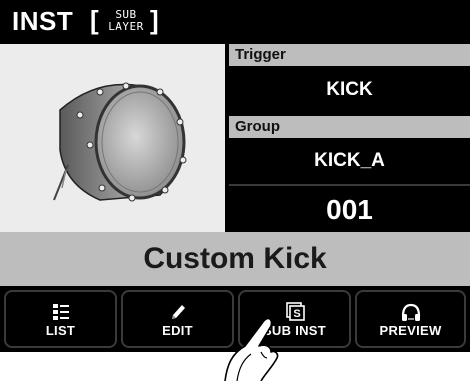 The image size is (470, 381). What do you see at coordinates (410, 312) in the screenshot?
I see `headphones-icon` at bounding box center [410, 312].